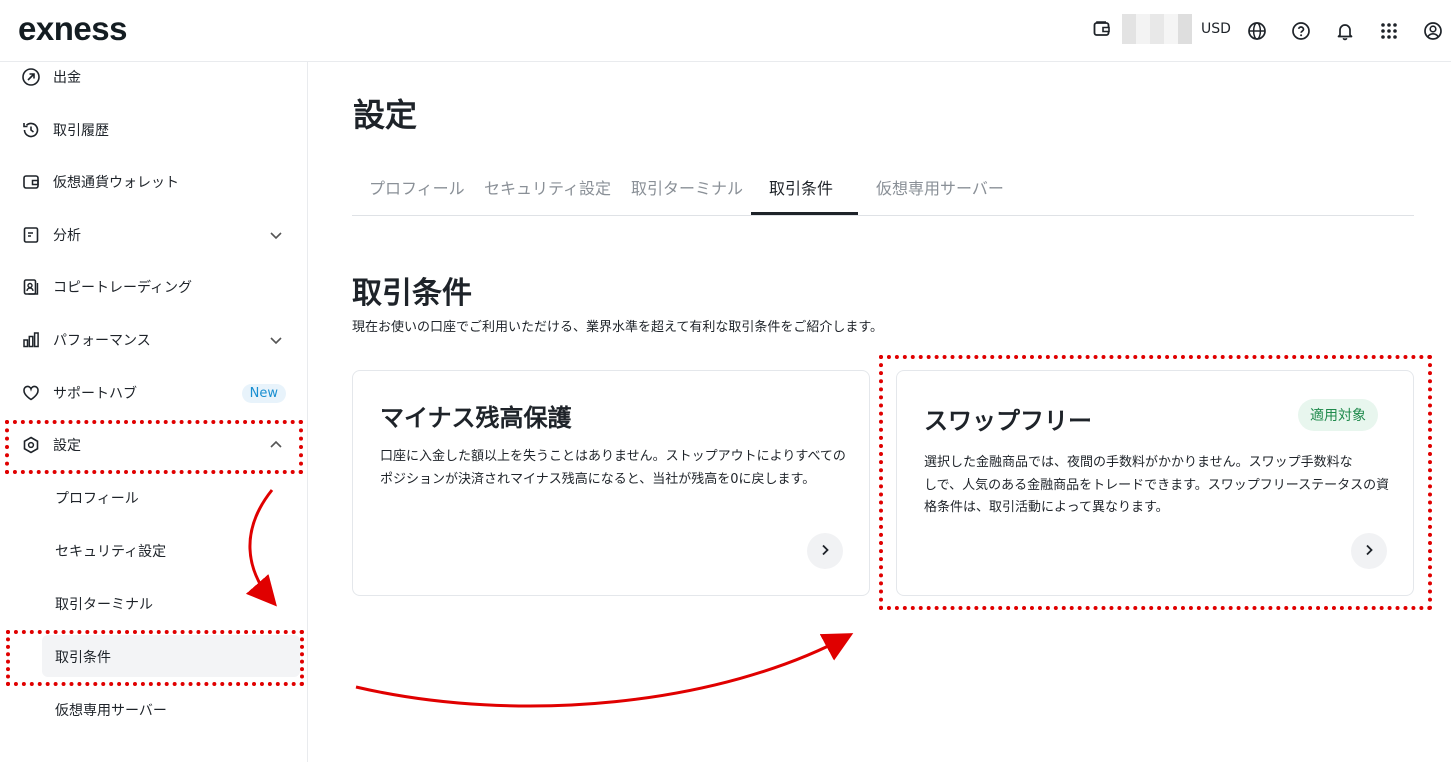 The width and height of the screenshot is (1451, 762). What do you see at coordinates (385, 115) in the screenshot?
I see `page-title: 設定` at bounding box center [385, 115].